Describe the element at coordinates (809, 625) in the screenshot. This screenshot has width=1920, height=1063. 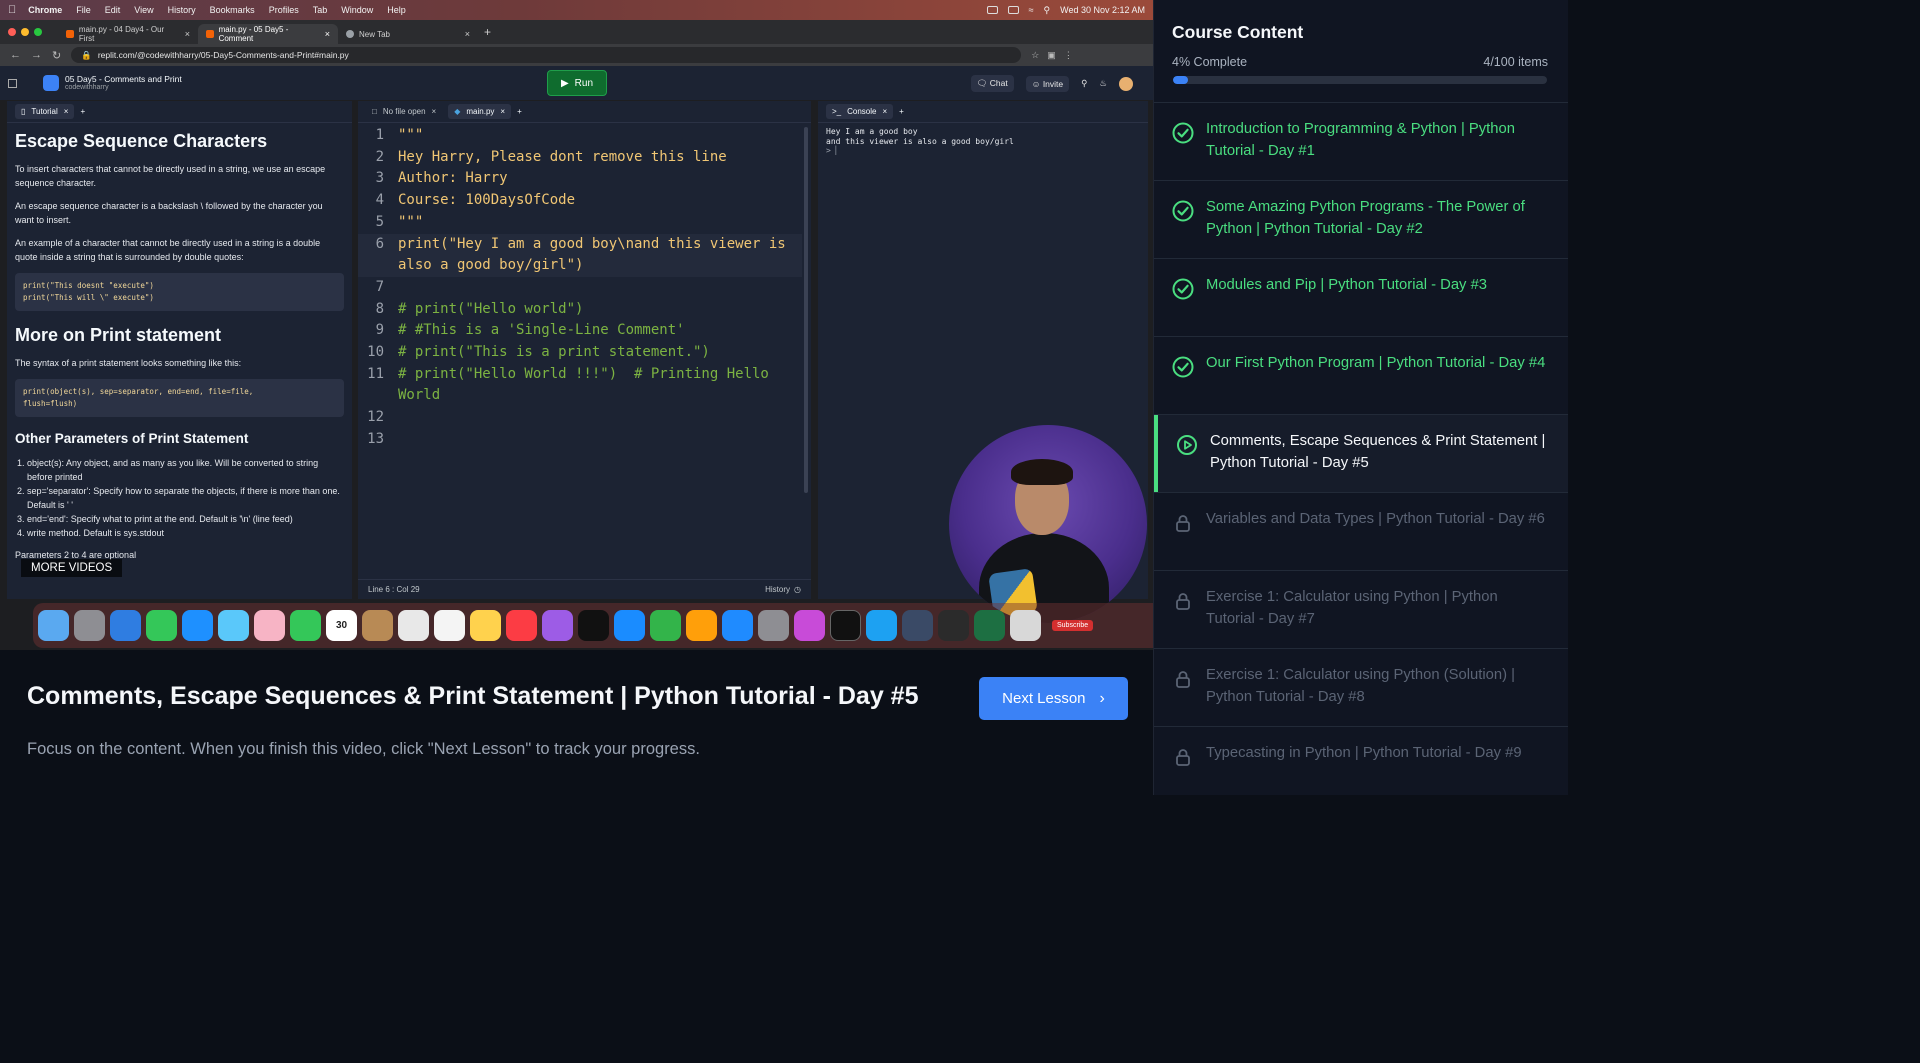
I see `feedback-icon` at that location.